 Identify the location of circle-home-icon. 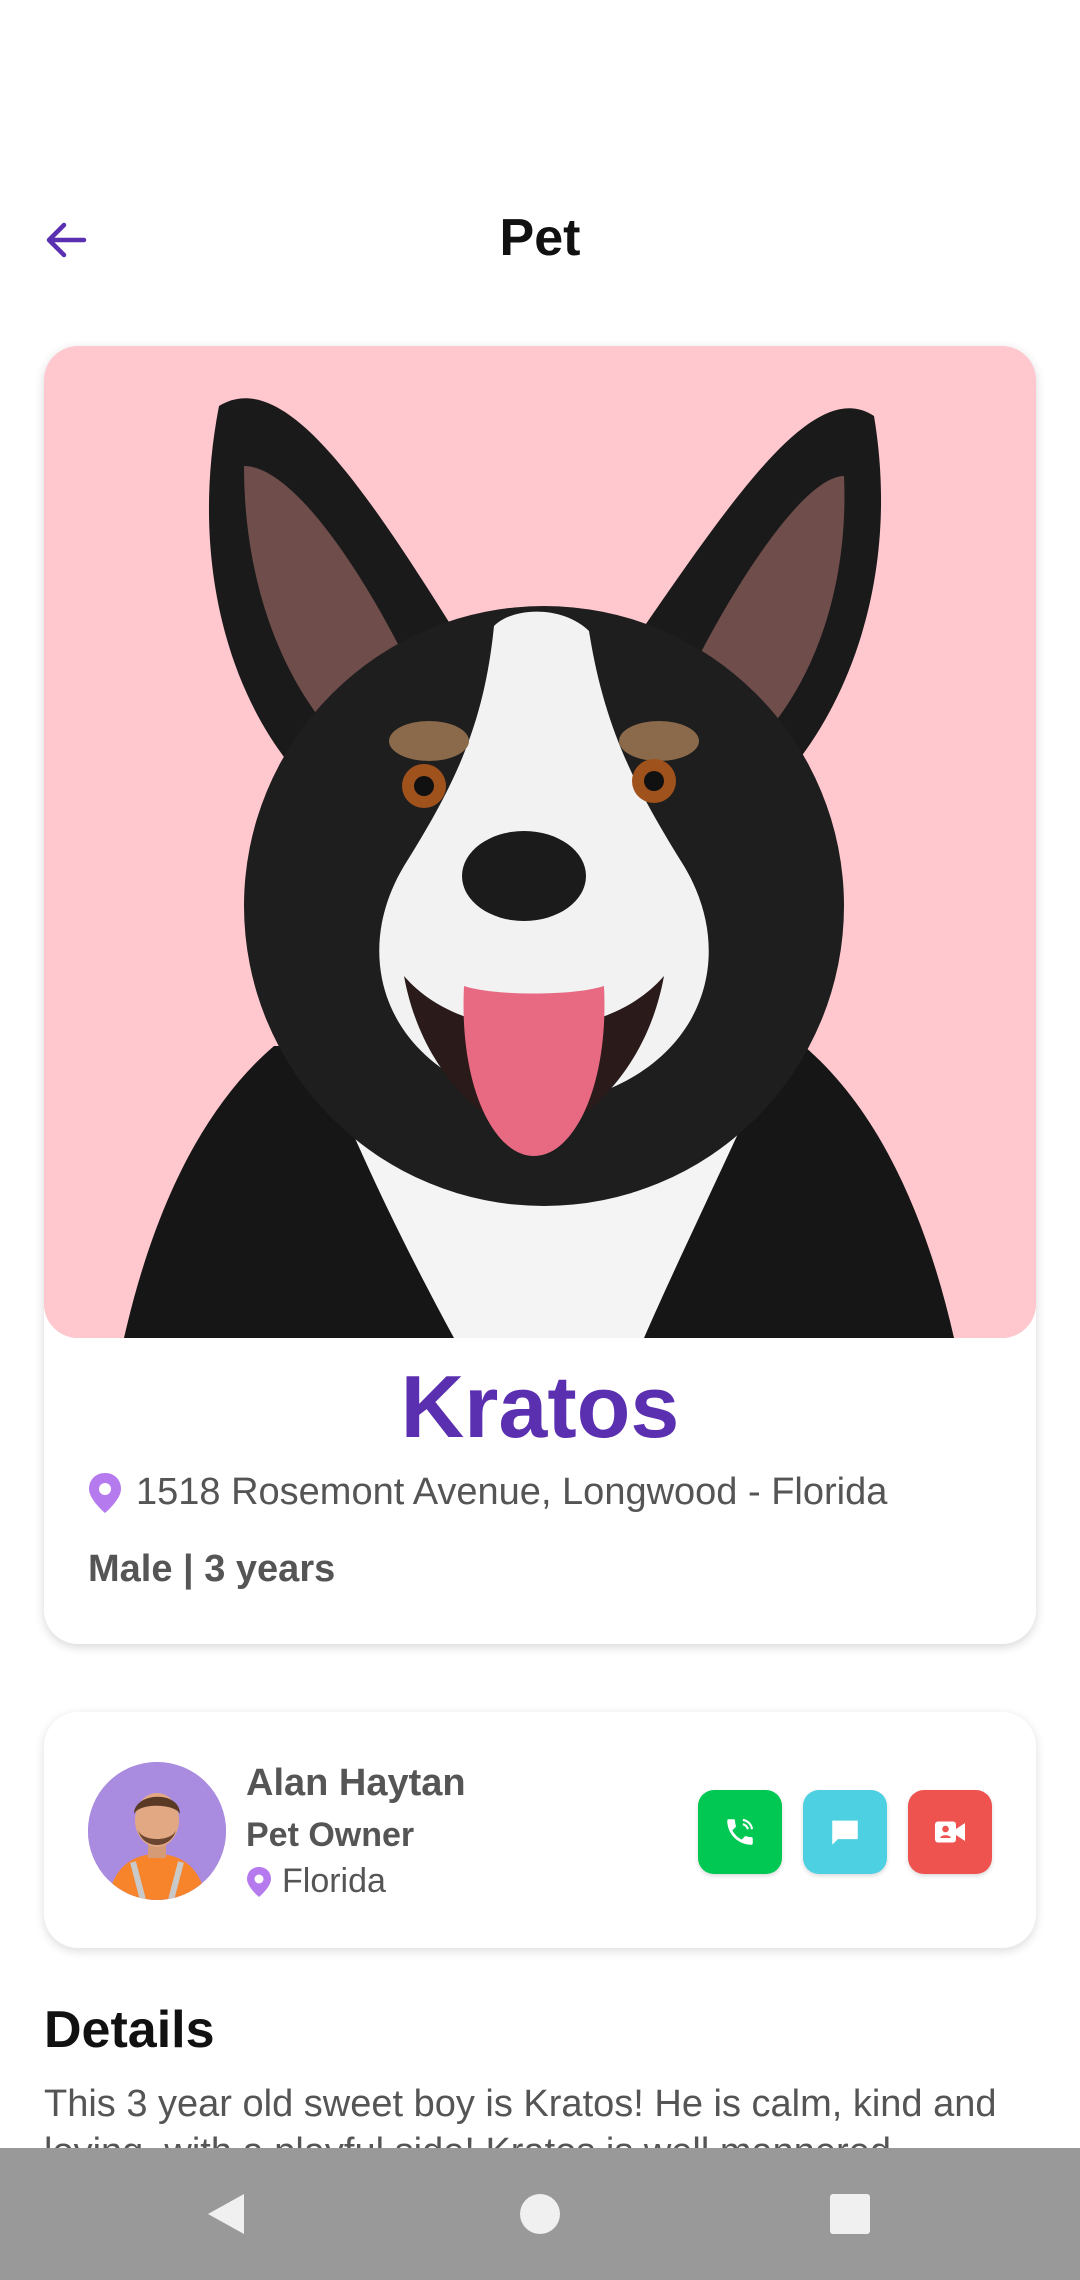
(540, 2214).